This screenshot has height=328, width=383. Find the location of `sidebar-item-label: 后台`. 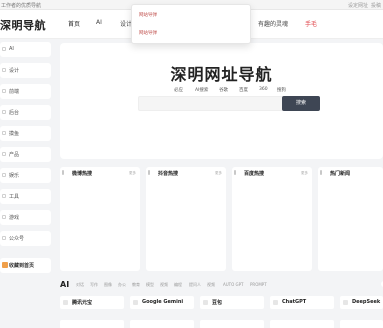

sidebar-item-label: 后台 is located at coordinates (14, 113).